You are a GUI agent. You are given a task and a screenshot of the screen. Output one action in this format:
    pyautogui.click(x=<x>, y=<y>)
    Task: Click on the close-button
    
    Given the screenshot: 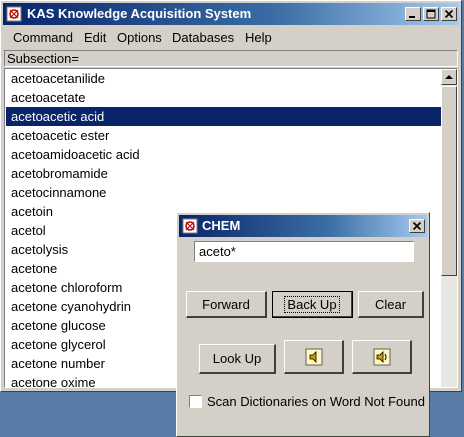 What is the action you would take?
    pyautogui.click(x=449, y=14)
    